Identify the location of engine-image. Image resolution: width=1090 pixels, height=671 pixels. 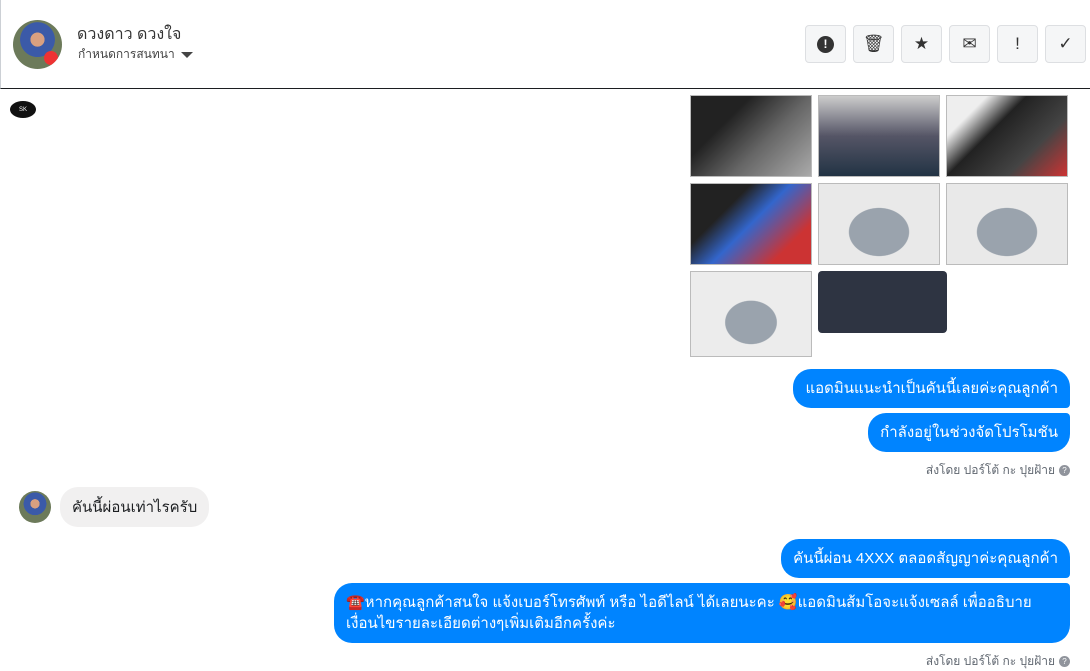
(879, 136).